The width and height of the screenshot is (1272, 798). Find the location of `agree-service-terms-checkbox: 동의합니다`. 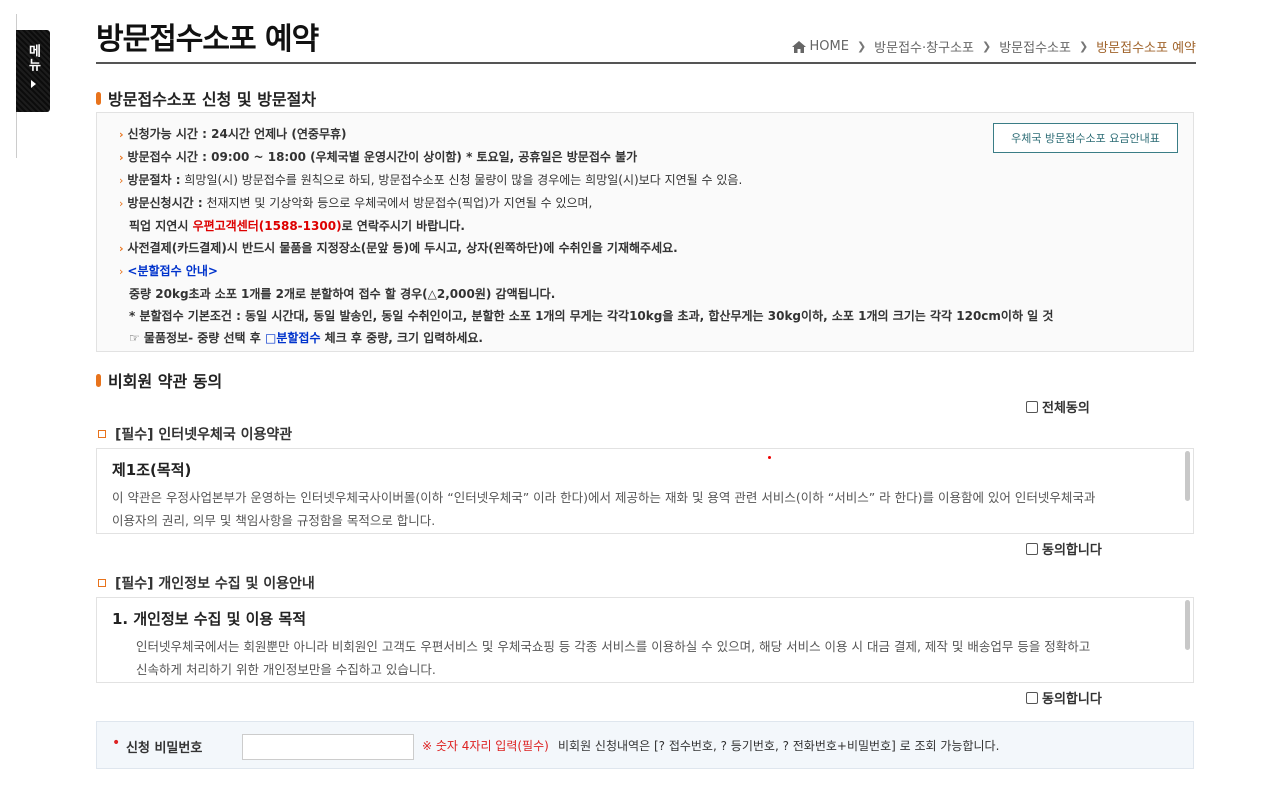

agree-service-terms-checkbox: 동의합니다 is located at coordinates (1064, 548).